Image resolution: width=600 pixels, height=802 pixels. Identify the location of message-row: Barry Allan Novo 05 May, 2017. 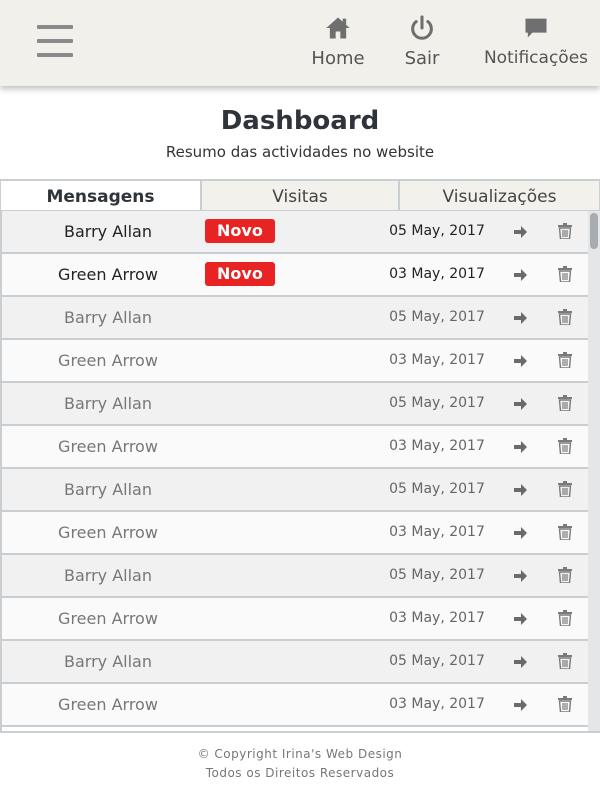
(296, 232).